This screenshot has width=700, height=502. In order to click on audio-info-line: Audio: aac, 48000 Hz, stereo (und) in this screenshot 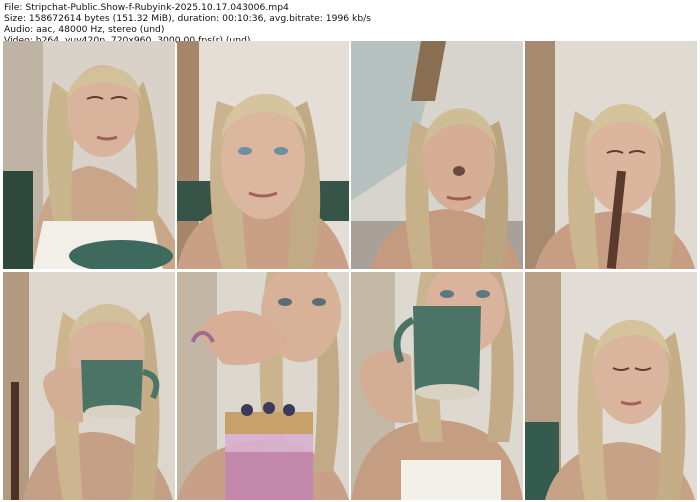, I will do `click(84, 29)`.